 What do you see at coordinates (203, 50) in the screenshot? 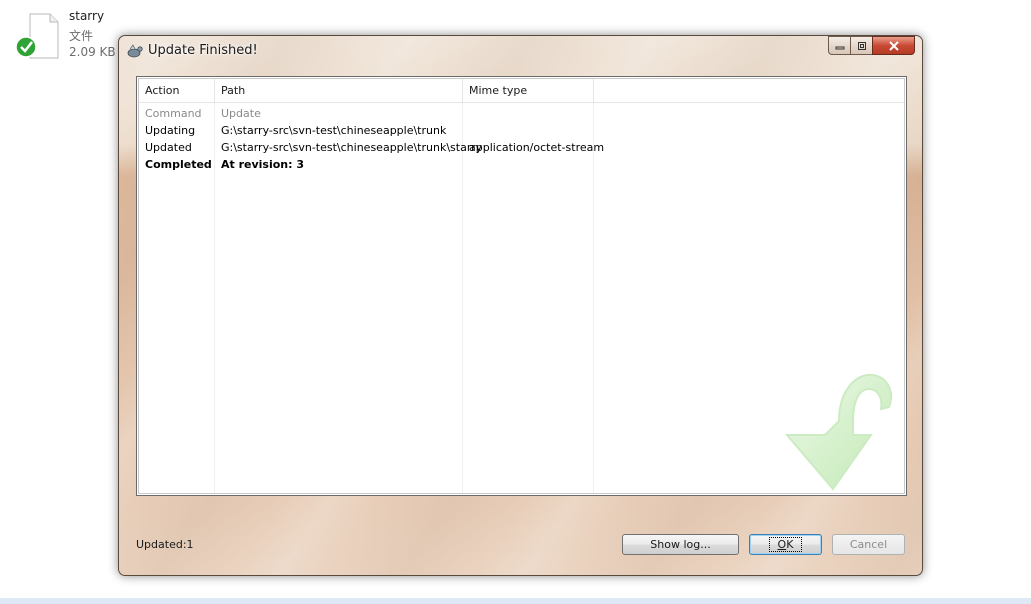
I see `window-title: Update Finished!` at bounding box center [203, 50].